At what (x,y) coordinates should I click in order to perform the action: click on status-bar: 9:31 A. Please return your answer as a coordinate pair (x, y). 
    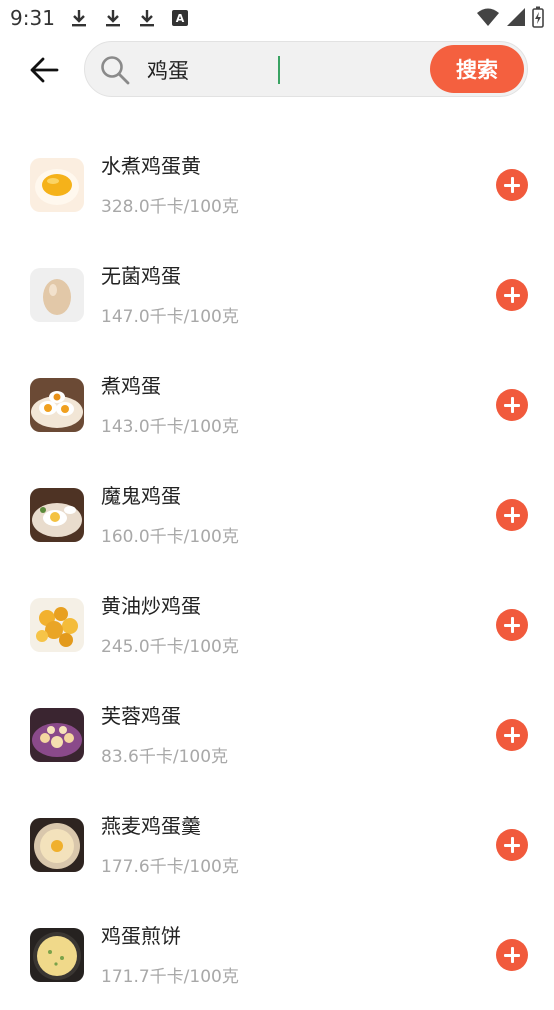
    Looking at the image, I should click on (277, 18).